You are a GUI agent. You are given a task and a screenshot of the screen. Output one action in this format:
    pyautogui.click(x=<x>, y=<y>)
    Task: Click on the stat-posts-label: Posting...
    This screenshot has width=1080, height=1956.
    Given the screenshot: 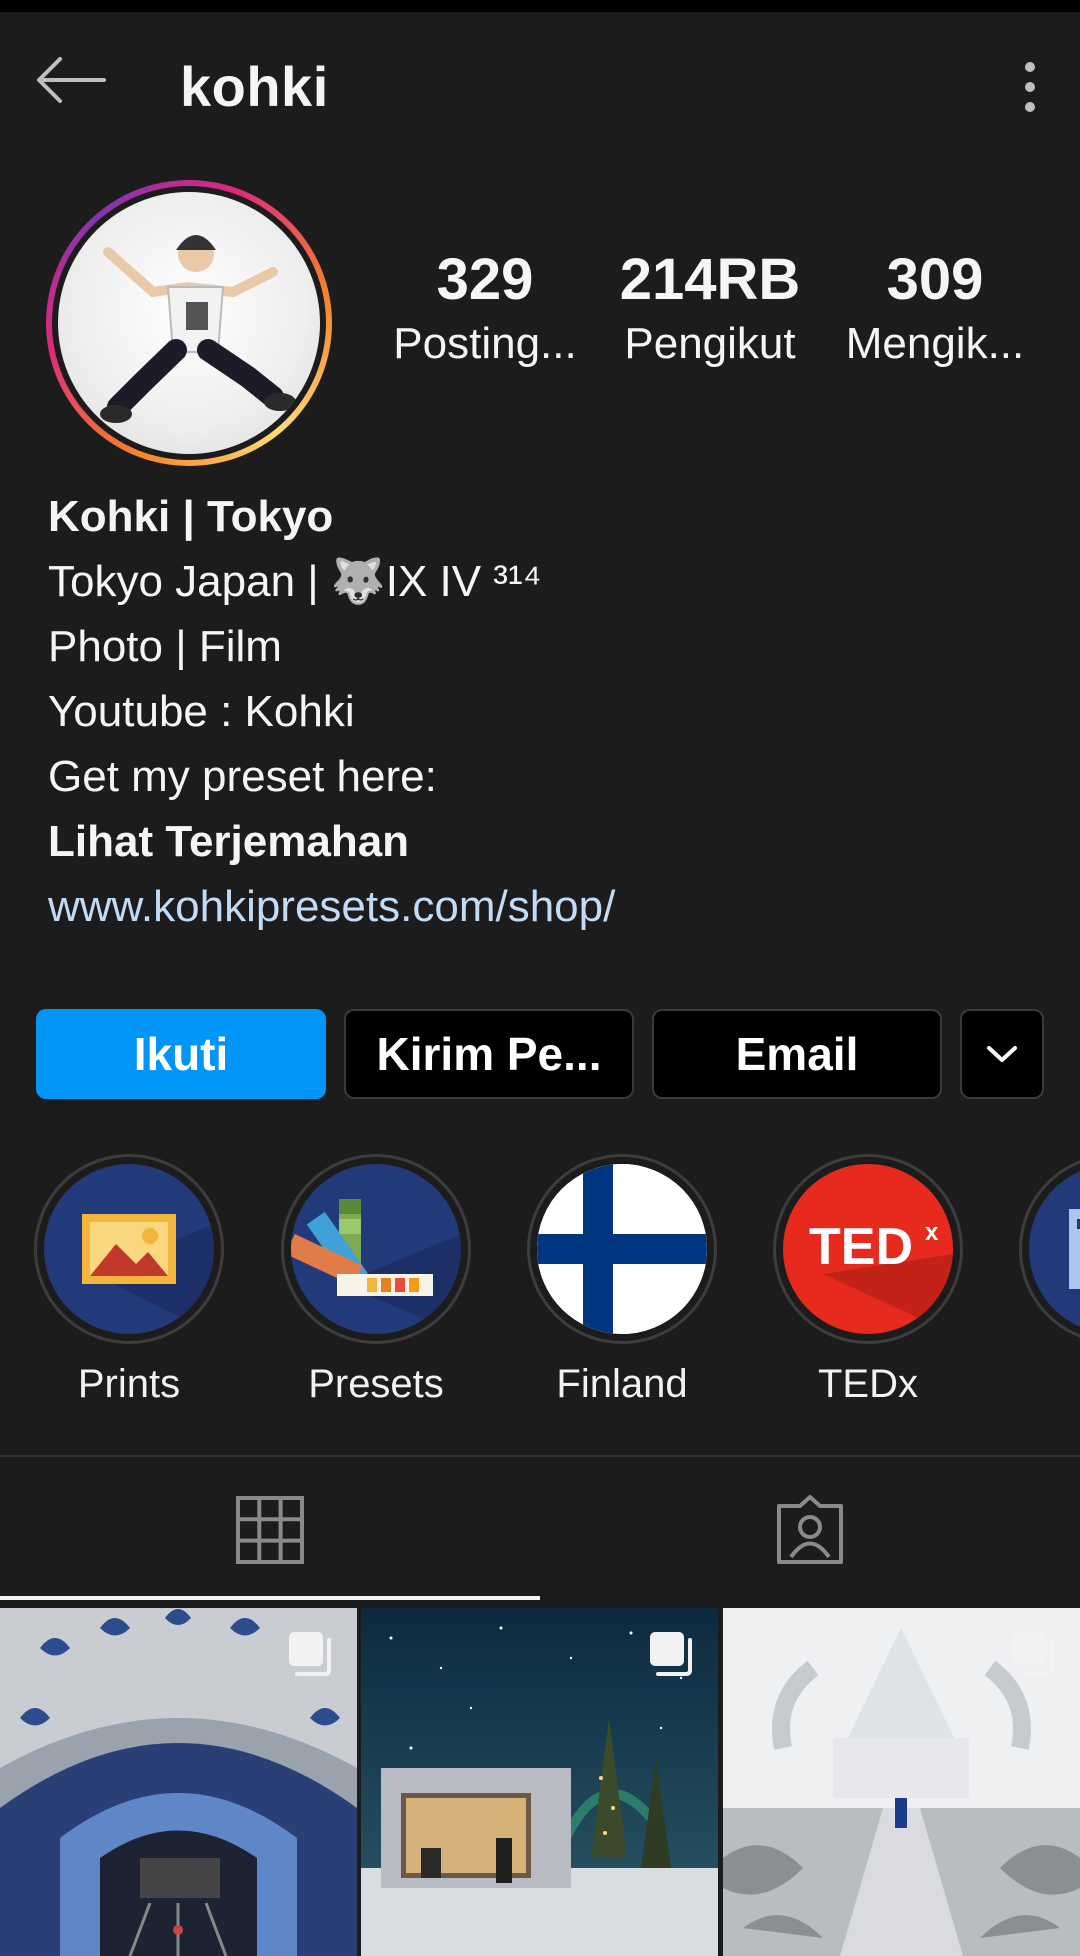 What is the action you would take?
    pyautogui.click(x=485, y=343)
    